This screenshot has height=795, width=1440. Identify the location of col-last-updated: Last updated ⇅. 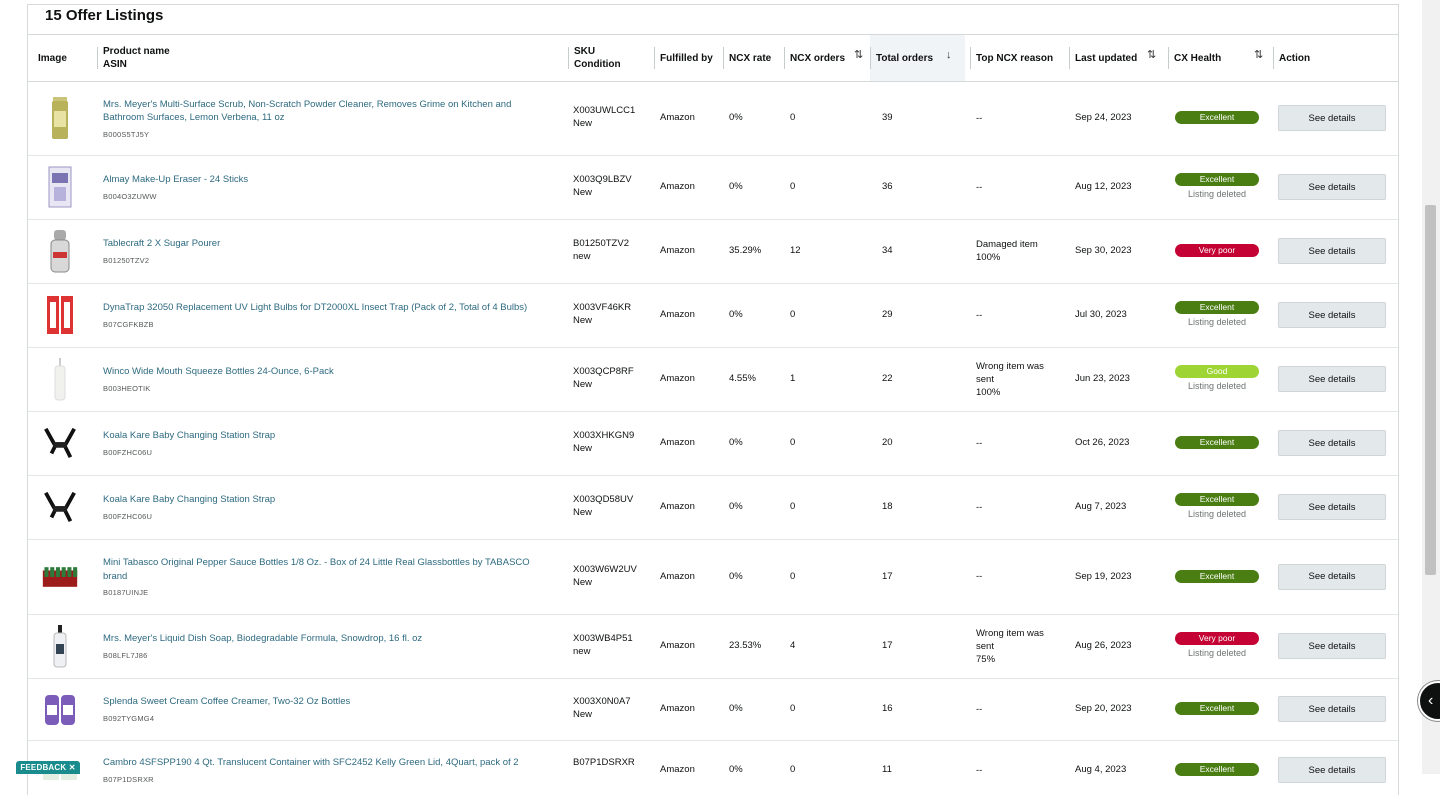
(1116, 58).